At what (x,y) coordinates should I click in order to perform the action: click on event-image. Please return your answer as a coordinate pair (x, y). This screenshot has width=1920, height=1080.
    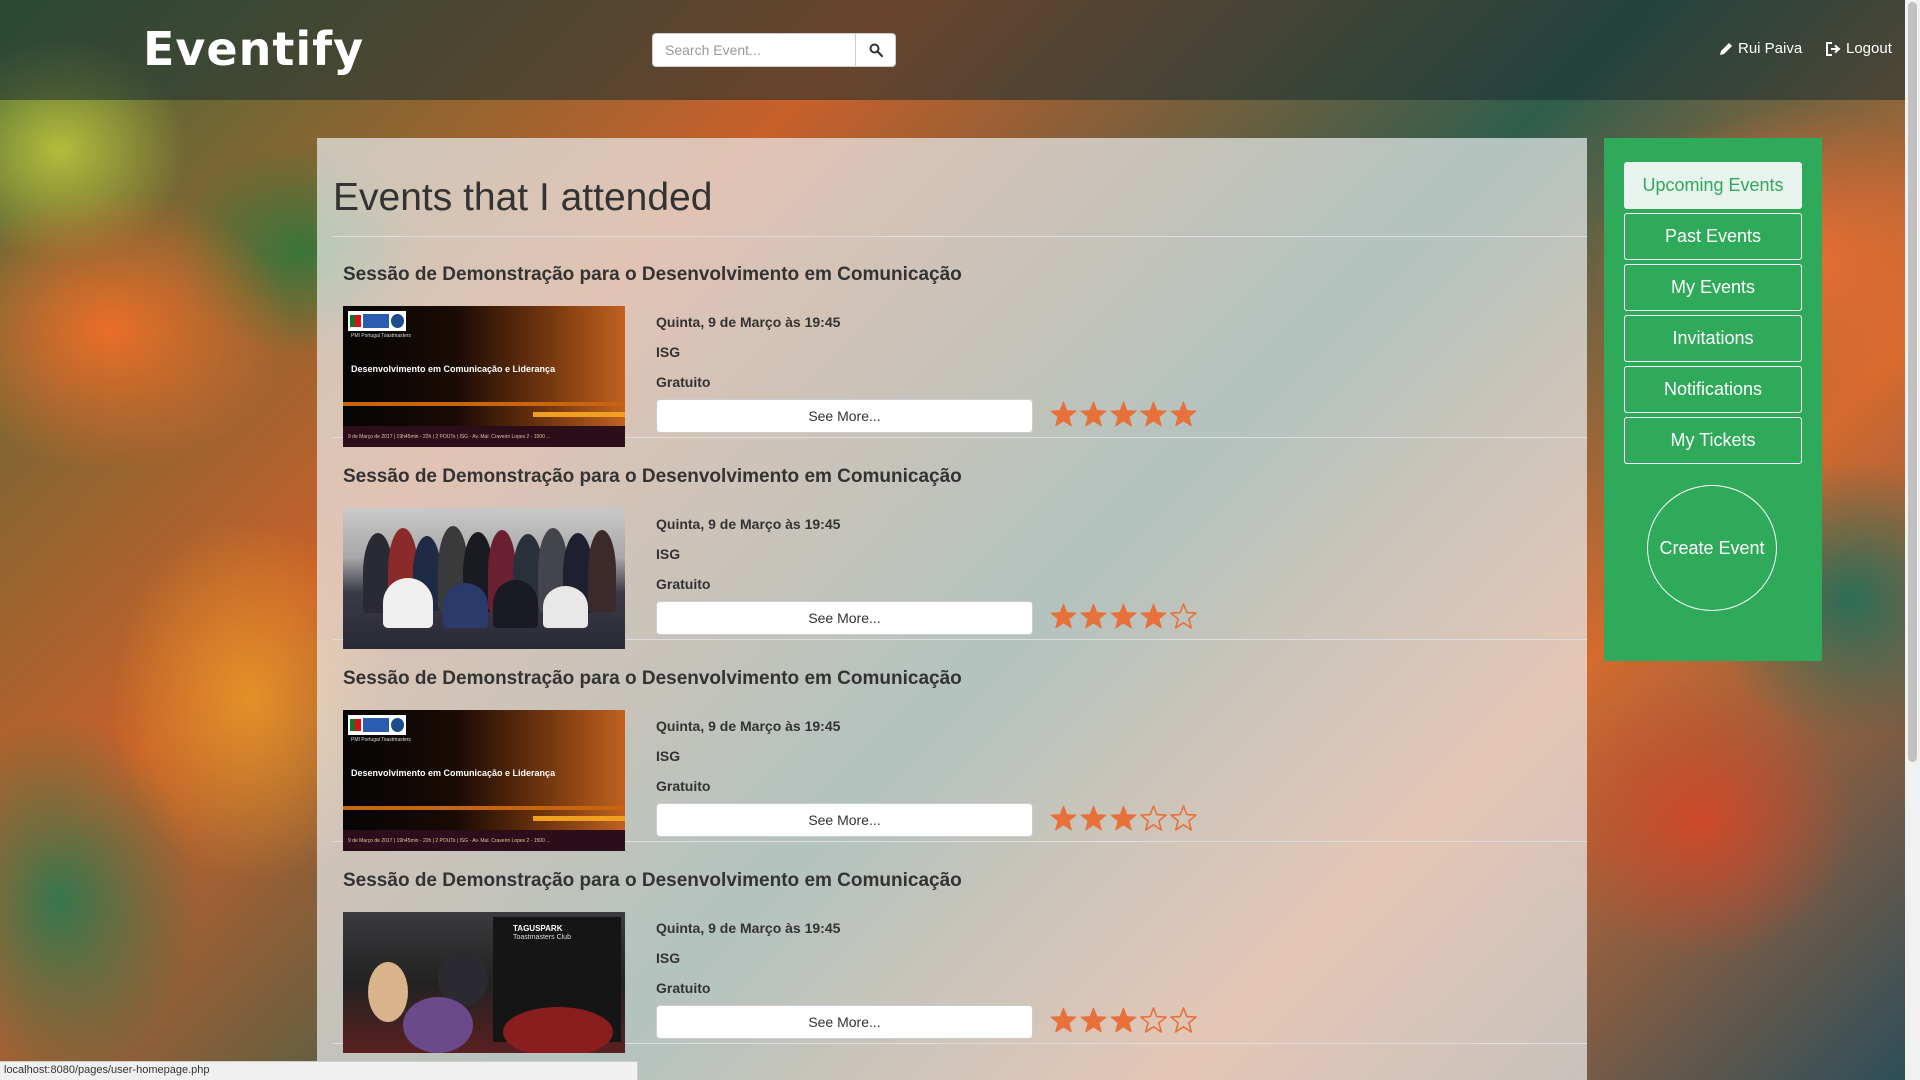
    Looking at the image, I should click on (484, 578).